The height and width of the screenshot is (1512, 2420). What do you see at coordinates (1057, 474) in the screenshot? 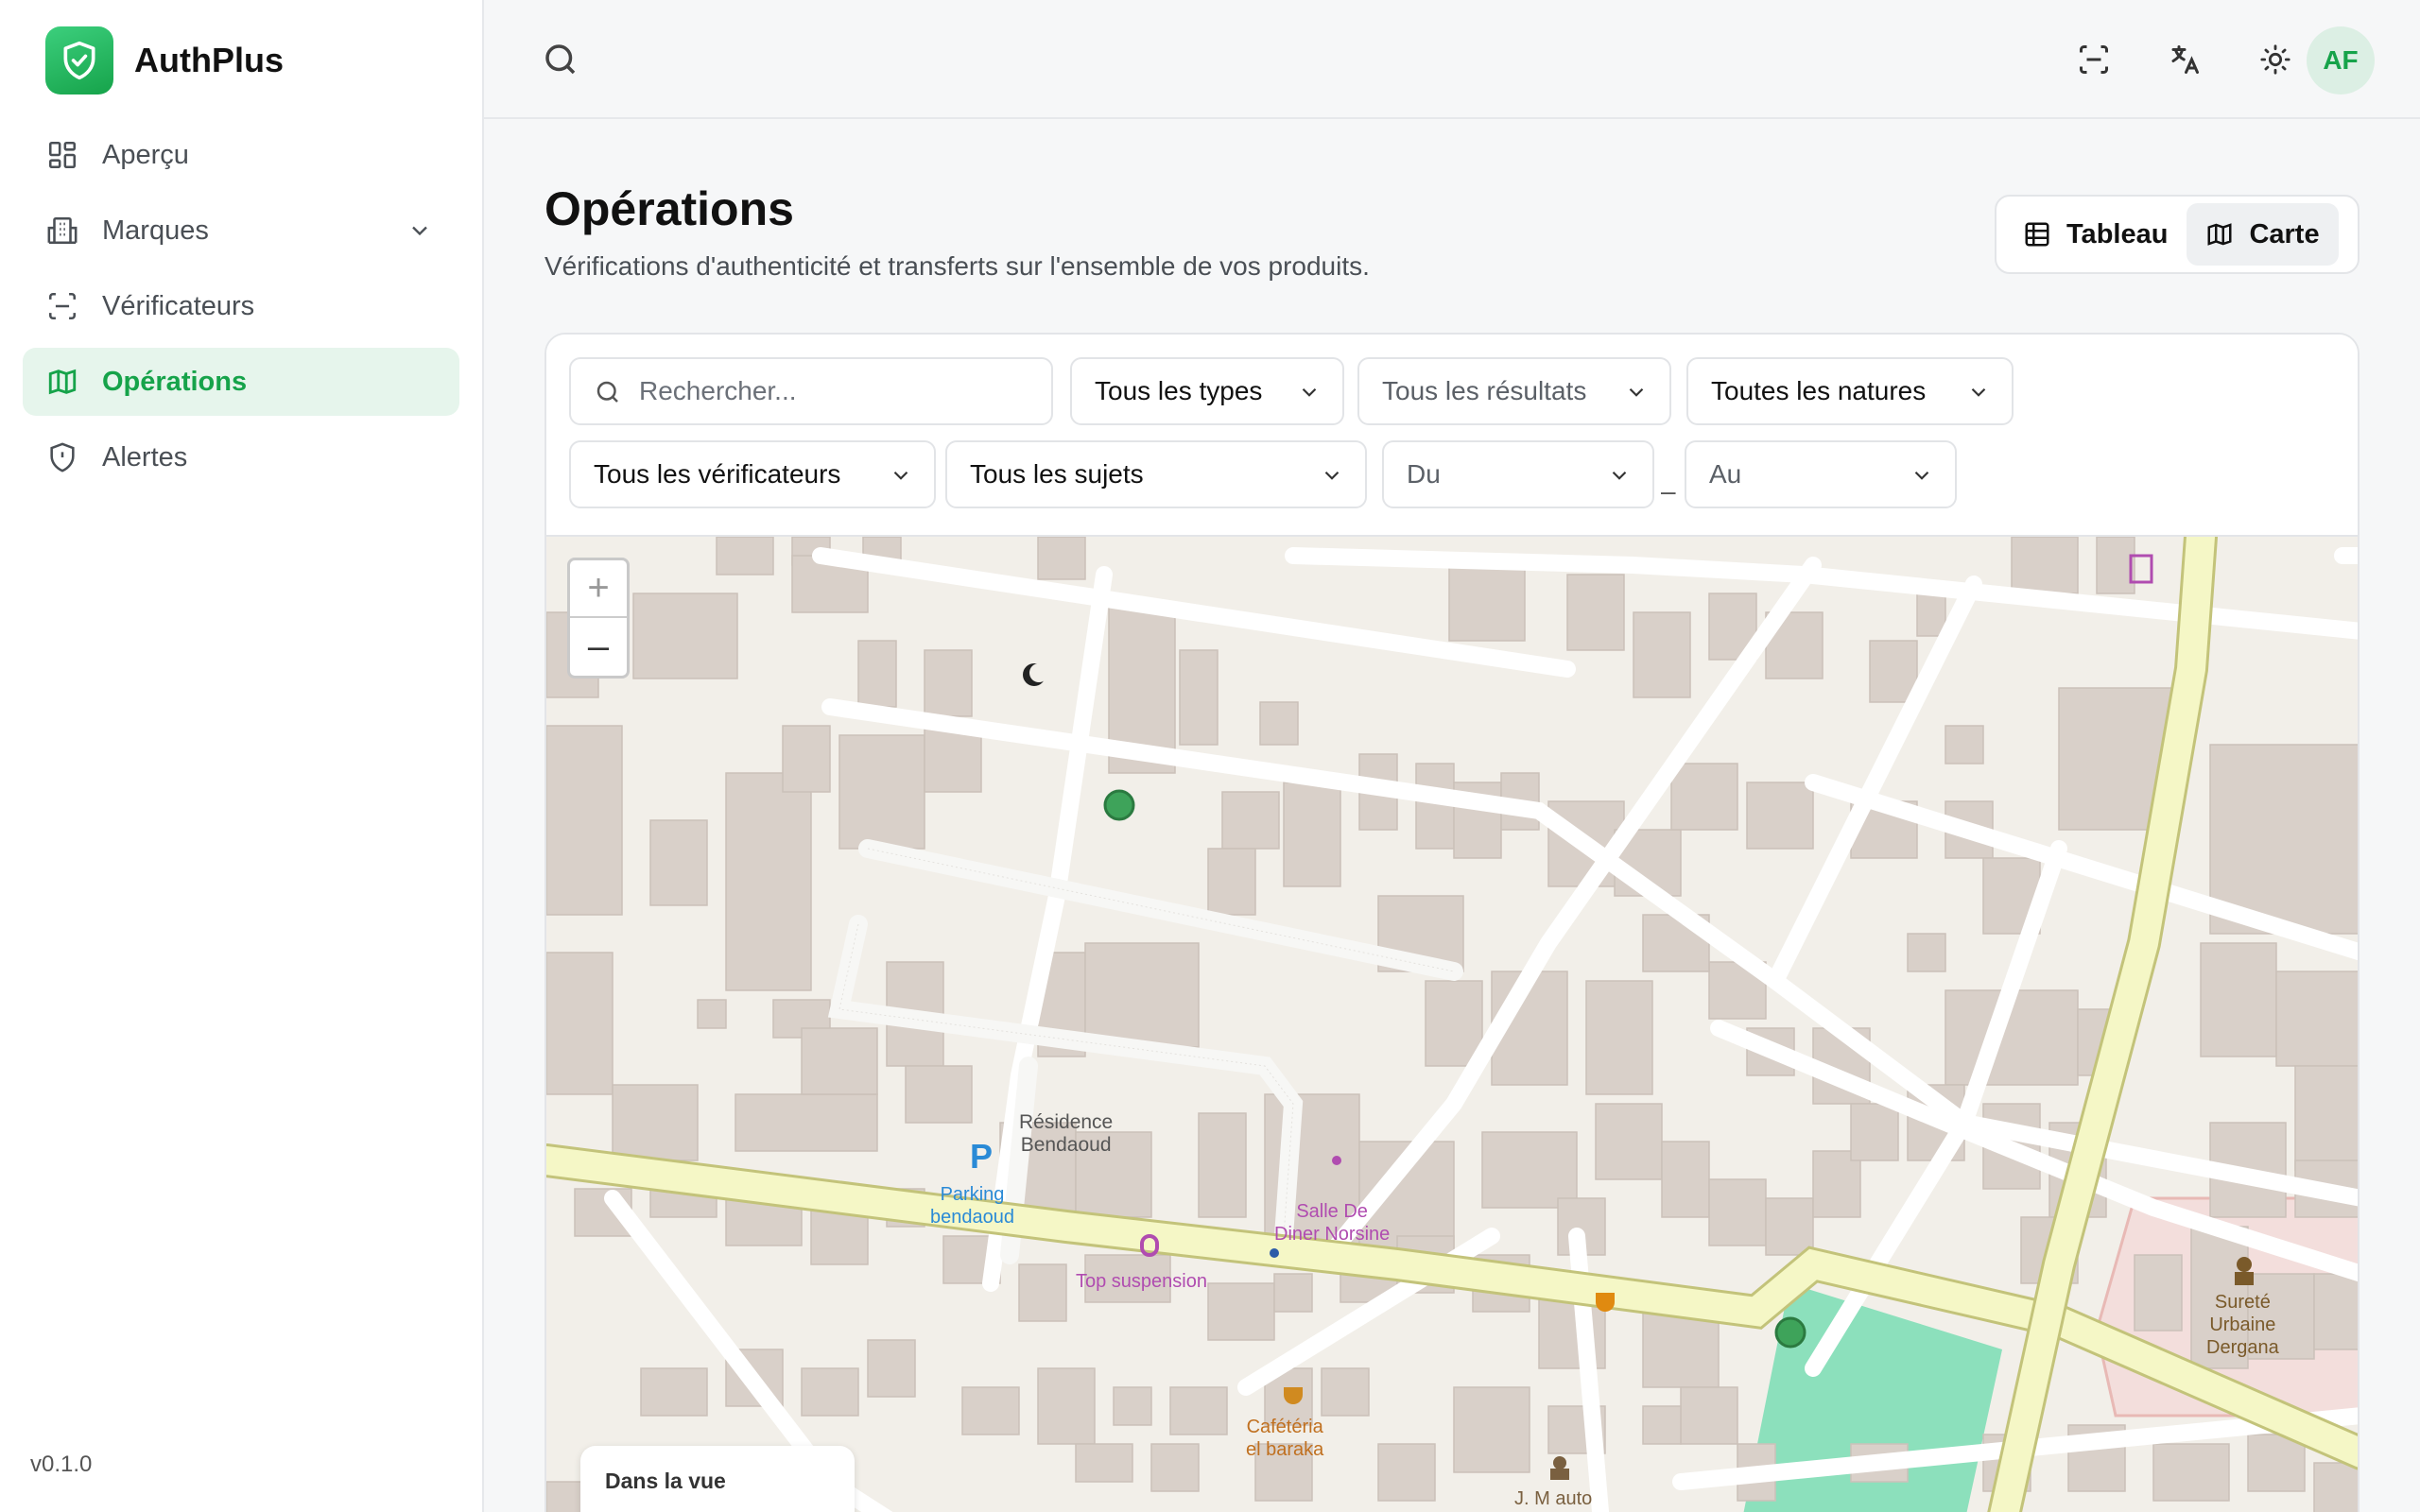
I see `subject-select-value: Tous les sujets` at bounding box center [1057, 474].